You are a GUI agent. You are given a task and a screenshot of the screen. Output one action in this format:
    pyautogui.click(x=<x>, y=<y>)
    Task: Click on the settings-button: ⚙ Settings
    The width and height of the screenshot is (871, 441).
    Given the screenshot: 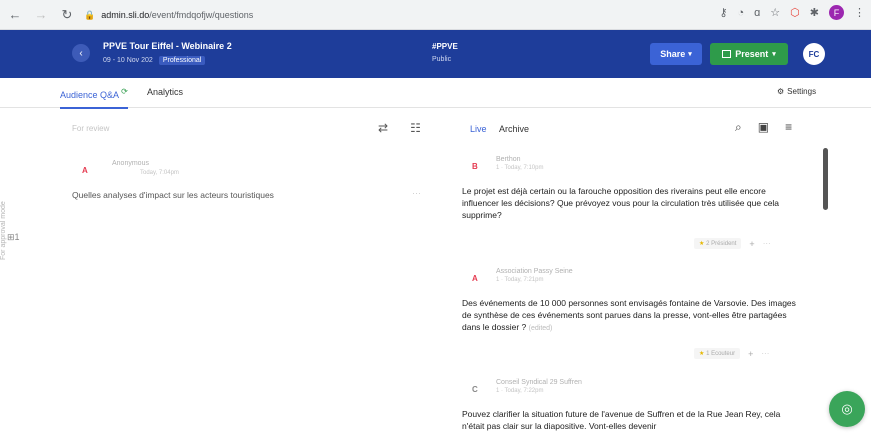 What is the action you would take?
    pyautogui.click(x=796, y=91)
    